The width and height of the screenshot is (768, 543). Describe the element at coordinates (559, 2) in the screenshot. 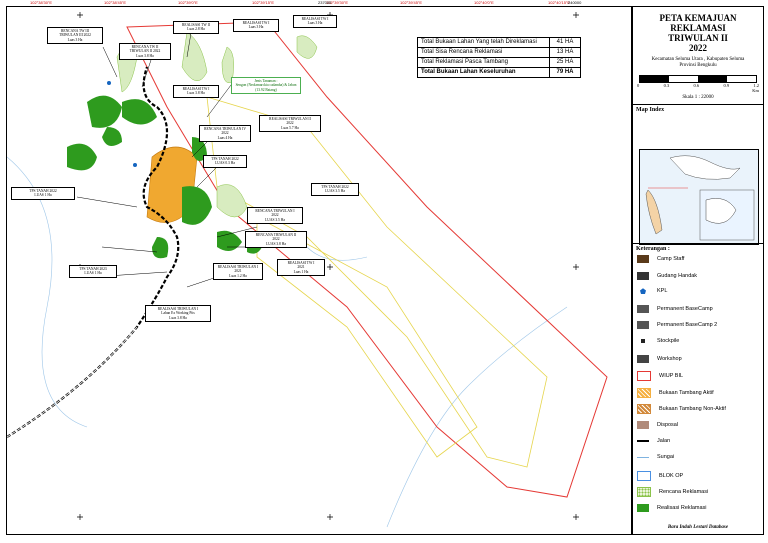

I see `coordinate-tick: 102°40'15"E` at that location.